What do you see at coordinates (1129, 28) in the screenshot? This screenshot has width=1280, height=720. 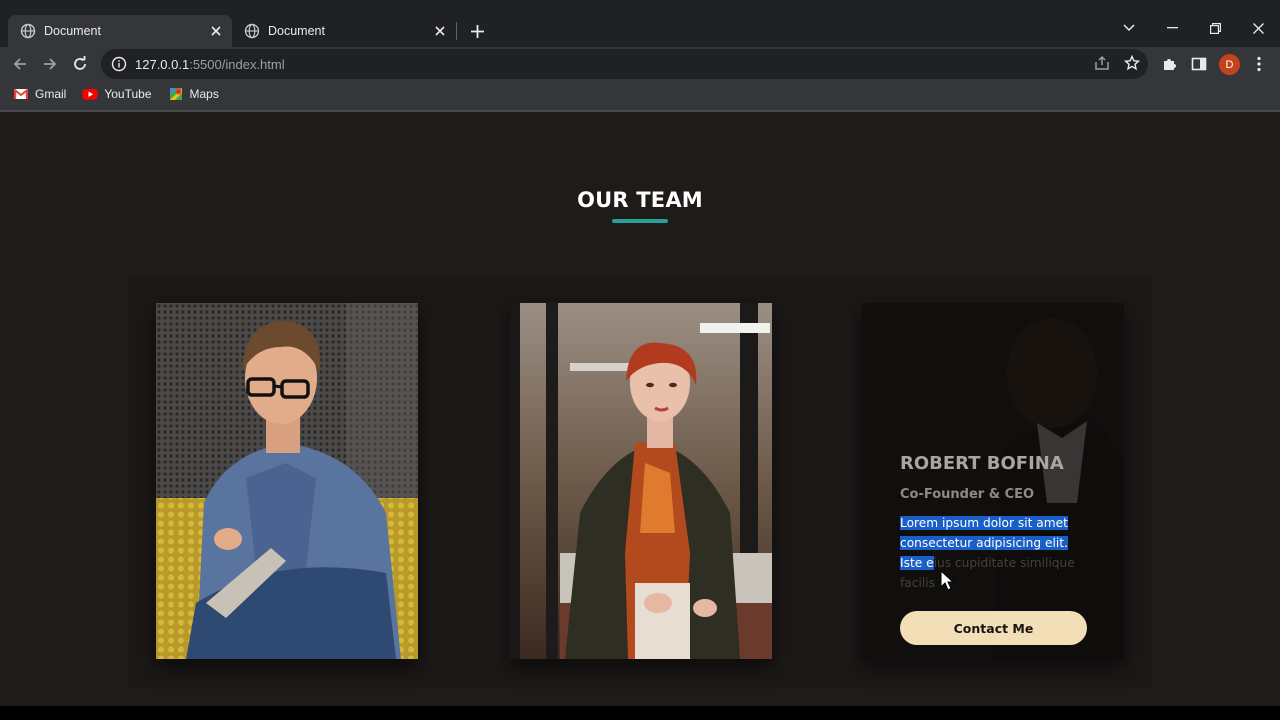 I see `tab-search-icon` at bounding box center [1129, 28].